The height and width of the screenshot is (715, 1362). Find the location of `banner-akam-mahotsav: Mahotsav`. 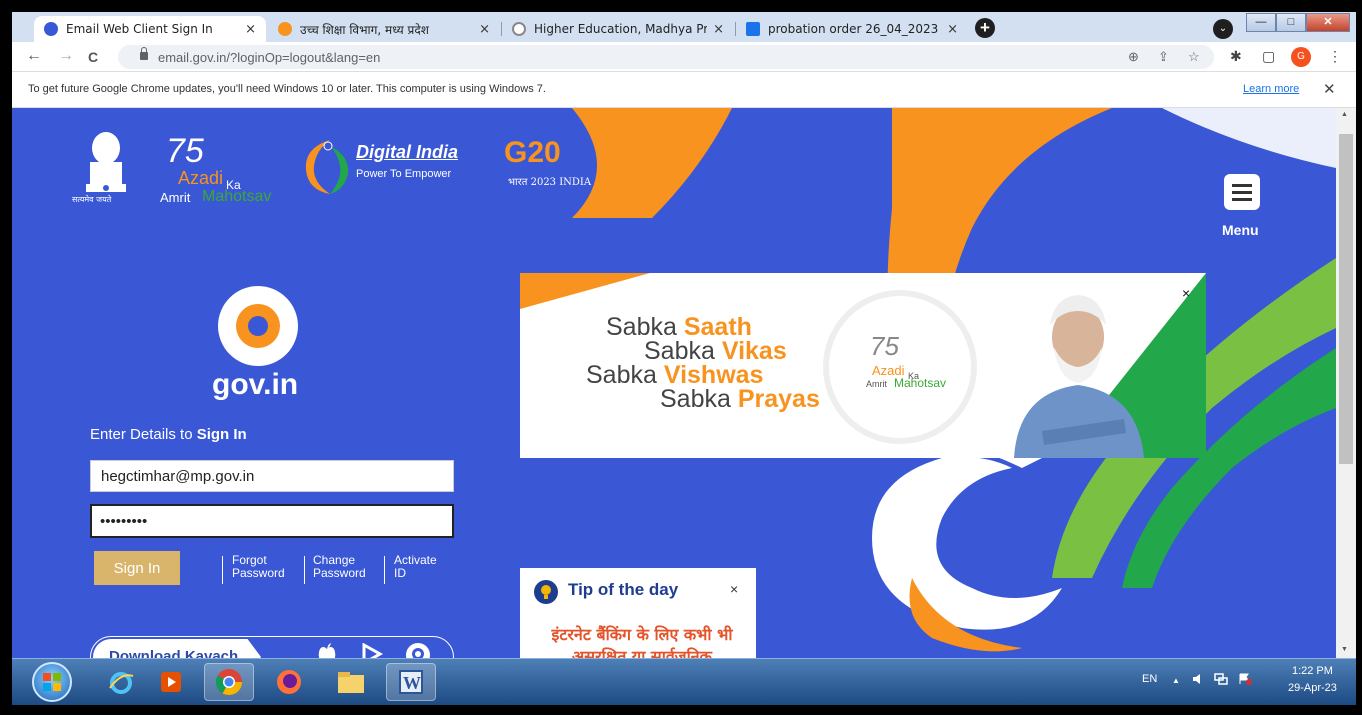

banner-akam-mahotsav: Mahotsav is located at coordinates (920, 383).